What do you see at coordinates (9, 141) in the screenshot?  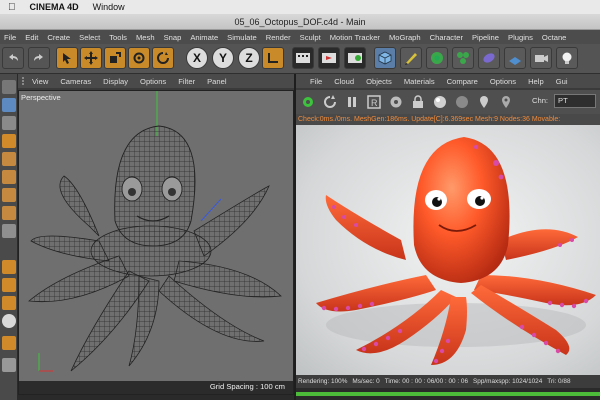 I see `workplane-mode-icon` at bounding box center [9, 141].